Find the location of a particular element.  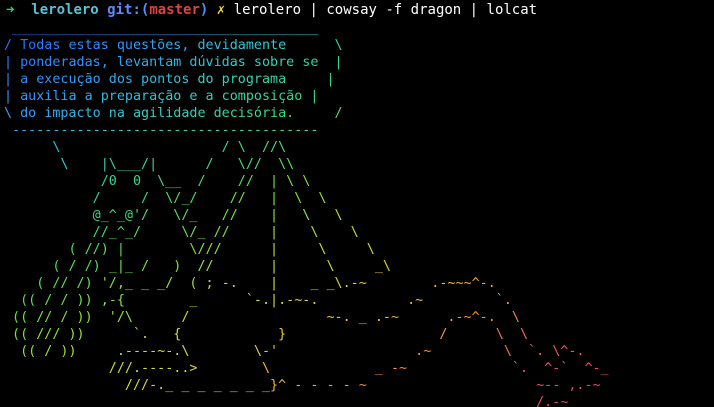

dragon-art-line: /0 0 \__ / // | \ \ is located at coordinates (205, 181).